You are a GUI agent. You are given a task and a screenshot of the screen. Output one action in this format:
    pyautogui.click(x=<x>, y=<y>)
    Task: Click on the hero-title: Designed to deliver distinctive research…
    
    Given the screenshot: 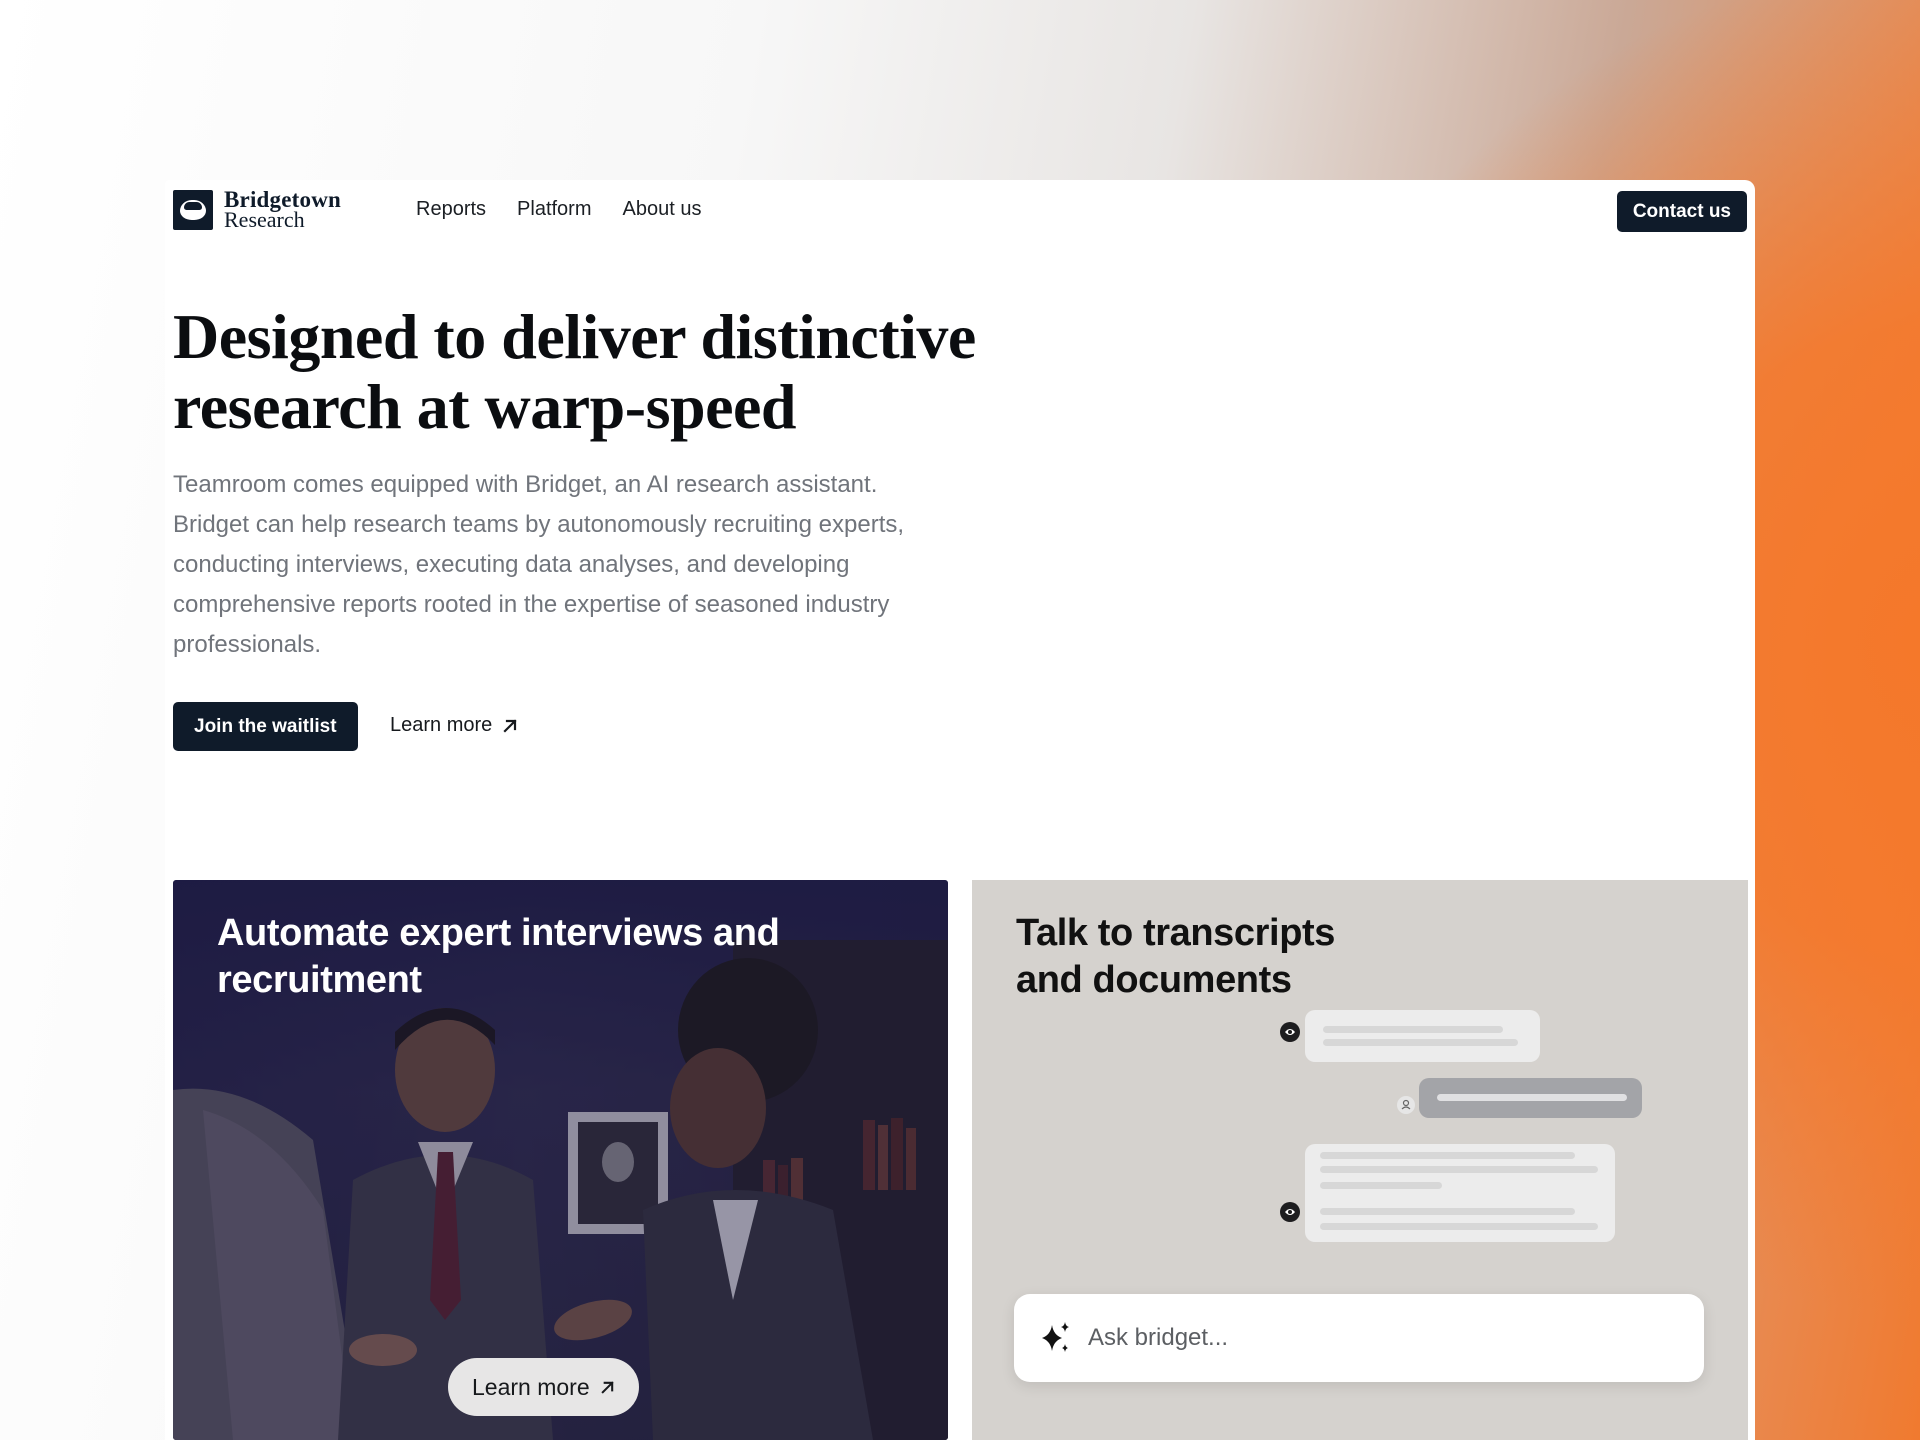 What is the action you would take?
    pyautogui.click(x=673, y=372)
    